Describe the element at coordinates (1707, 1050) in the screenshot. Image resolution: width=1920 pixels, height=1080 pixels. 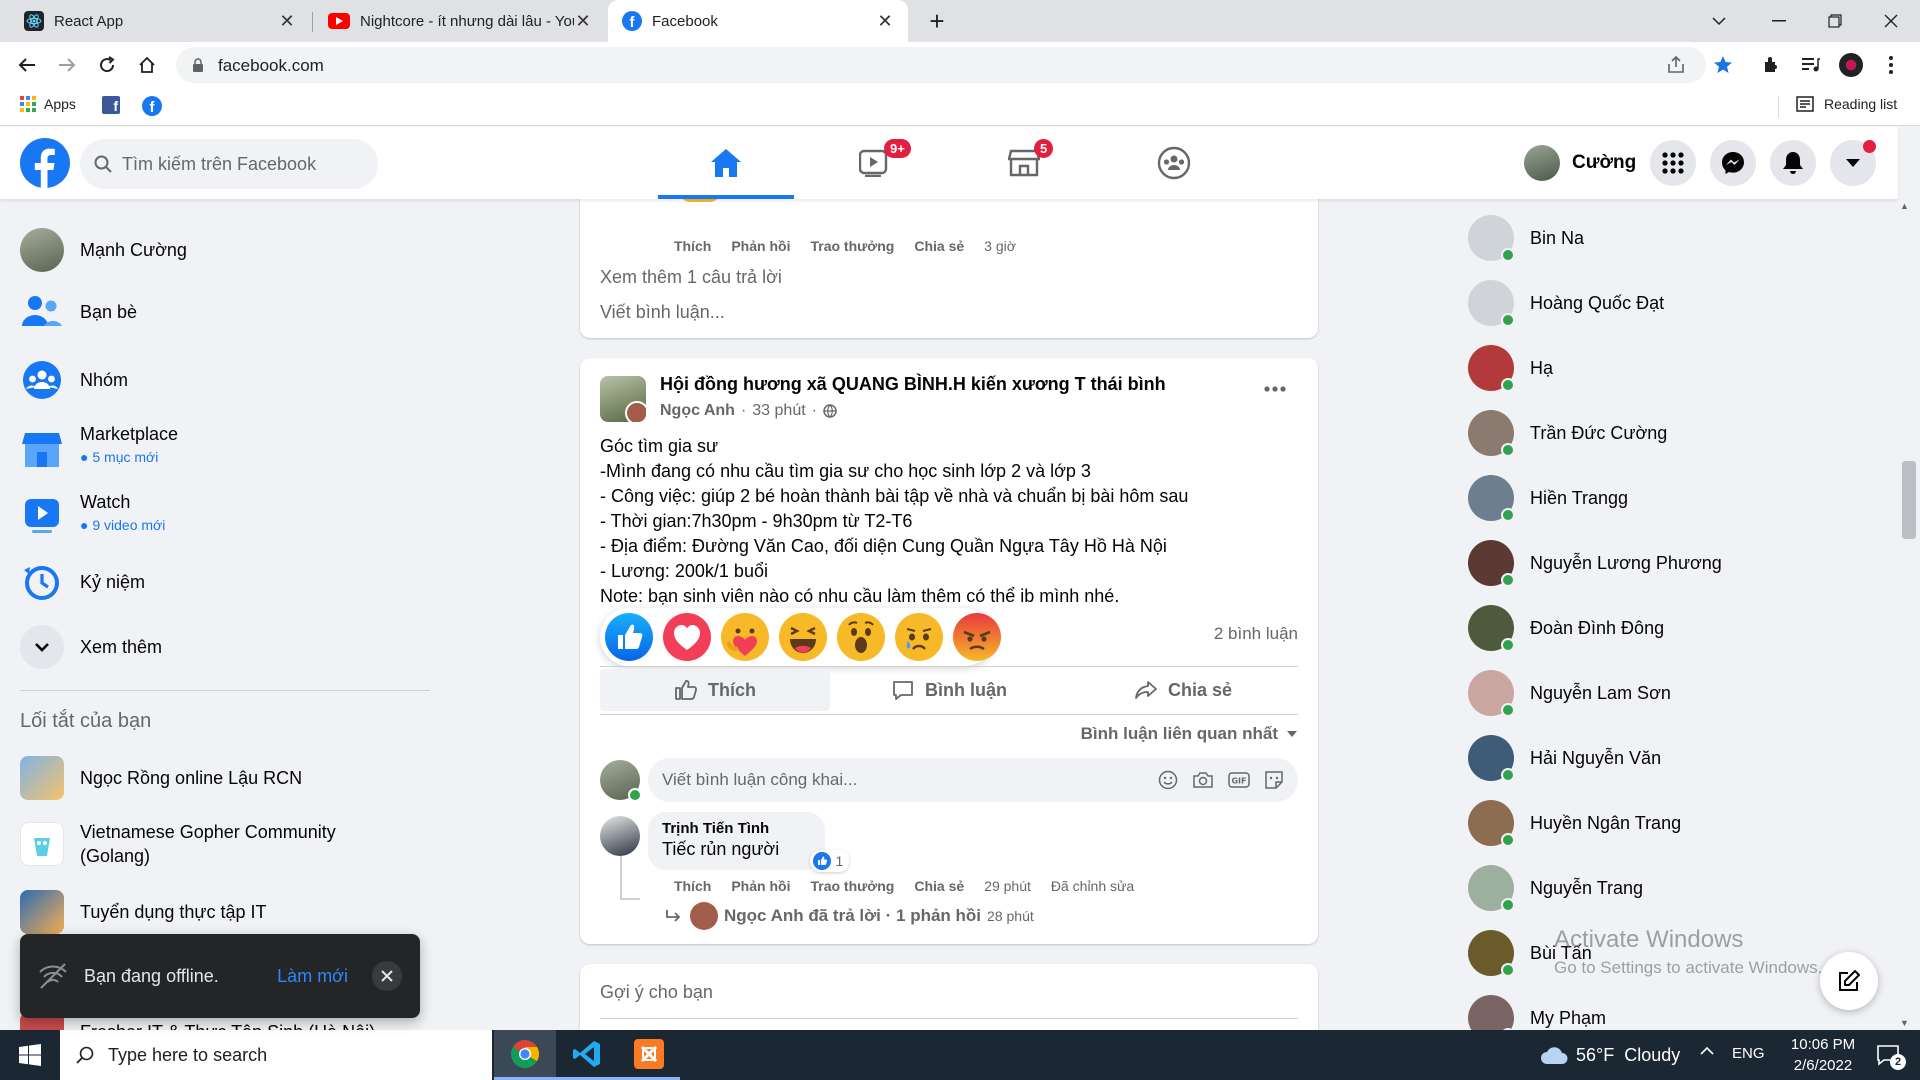
I see `tray-chevron-icon` at that location.